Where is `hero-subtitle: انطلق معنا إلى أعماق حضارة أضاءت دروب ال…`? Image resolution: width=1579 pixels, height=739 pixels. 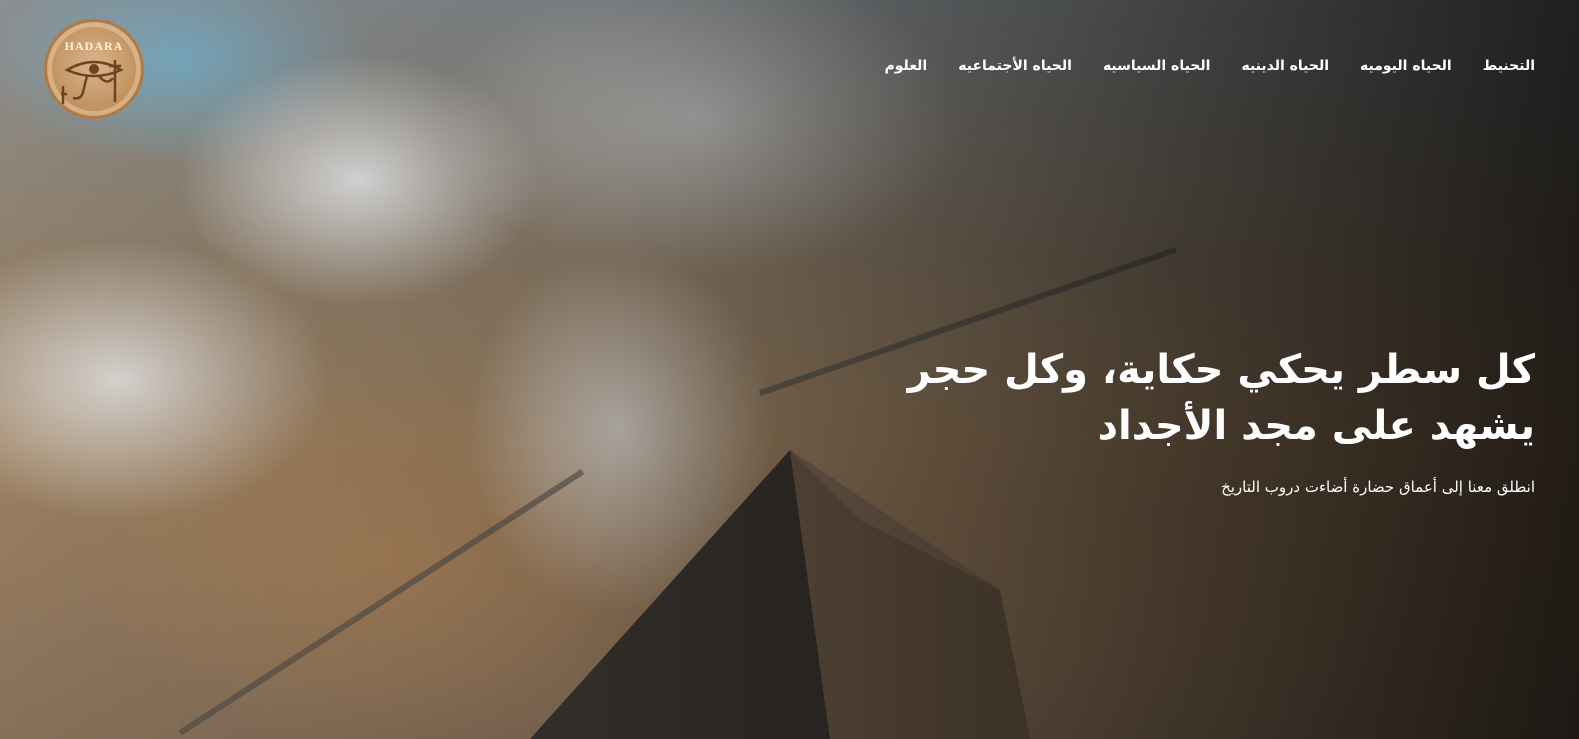
hero-subtitle: انطلق معنا إلى أعماق حضارة أضاءت دروب ال… is located at coordinates (1378, 487).